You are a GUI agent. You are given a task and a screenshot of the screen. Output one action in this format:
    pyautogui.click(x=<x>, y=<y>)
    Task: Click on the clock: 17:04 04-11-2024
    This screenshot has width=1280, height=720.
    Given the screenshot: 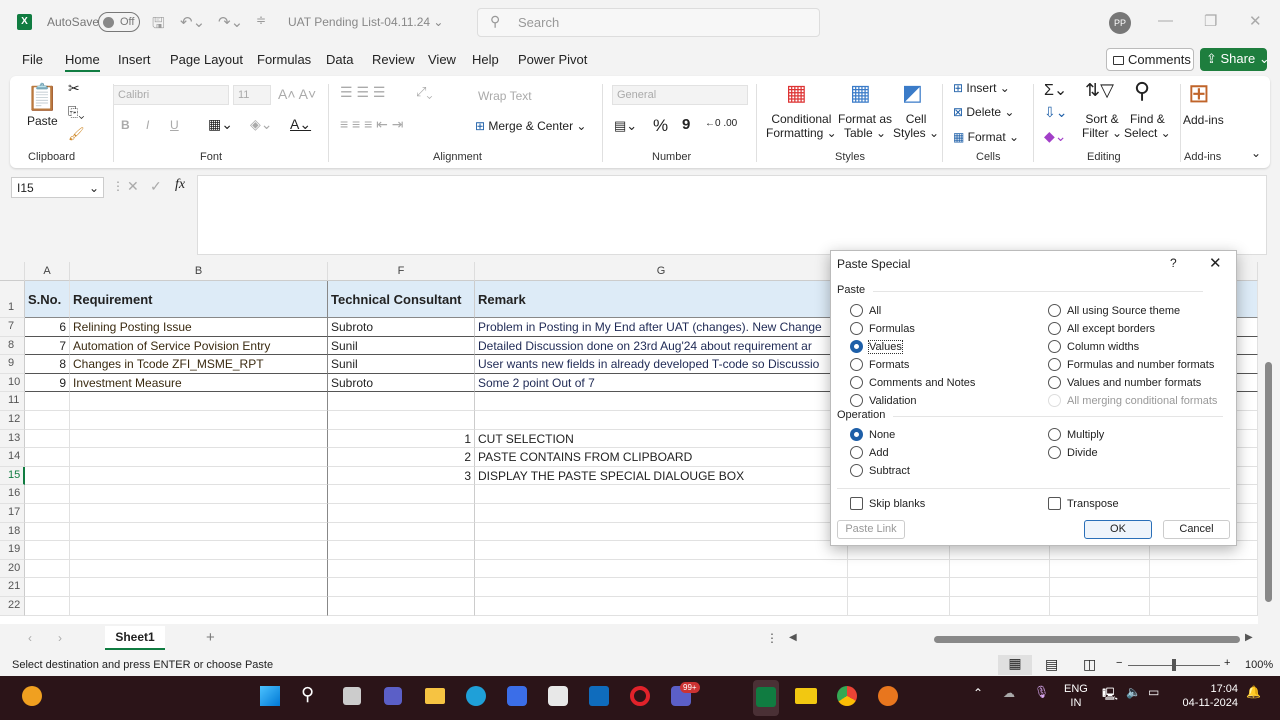 What is the action you would take?
    pyautogui.click(x=1208, y=696)
    